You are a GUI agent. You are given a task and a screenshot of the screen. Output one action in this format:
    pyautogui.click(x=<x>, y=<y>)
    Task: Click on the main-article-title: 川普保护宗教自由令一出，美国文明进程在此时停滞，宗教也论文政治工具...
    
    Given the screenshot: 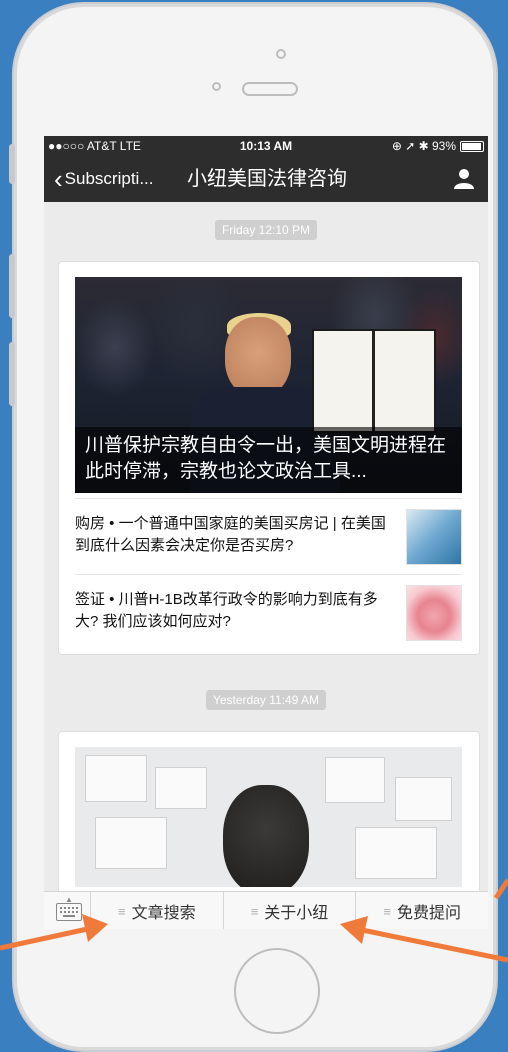 What is the action you would take?
    pyautogui.click(x=268, y=460)
    